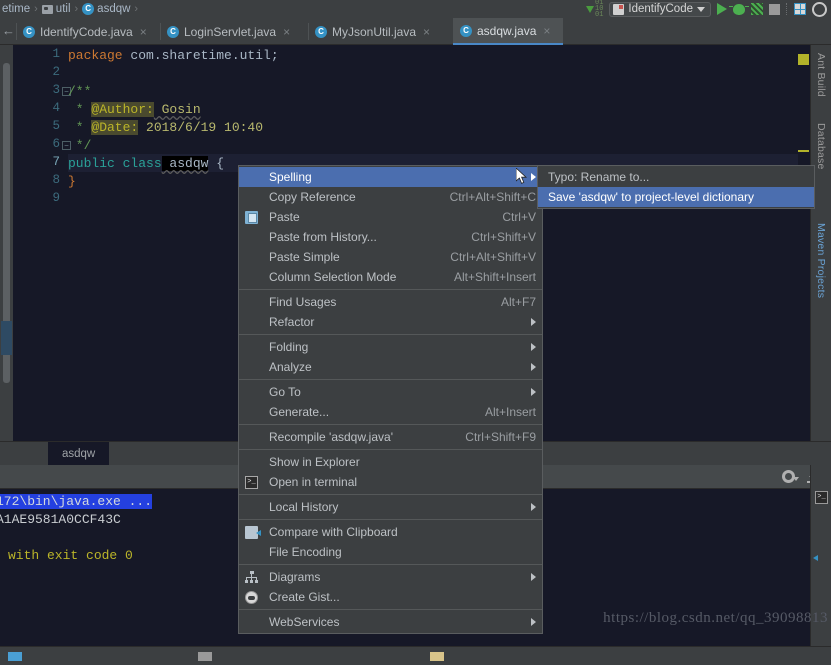  Describe the element at coordinates (304, 507) in the screenshot. I see `menu-item-label: Local History` at that location.